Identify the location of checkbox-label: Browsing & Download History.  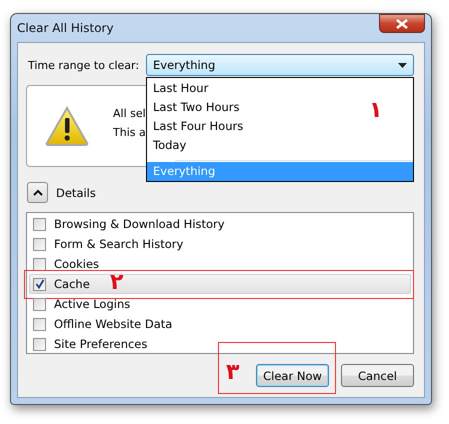
(139, 224).